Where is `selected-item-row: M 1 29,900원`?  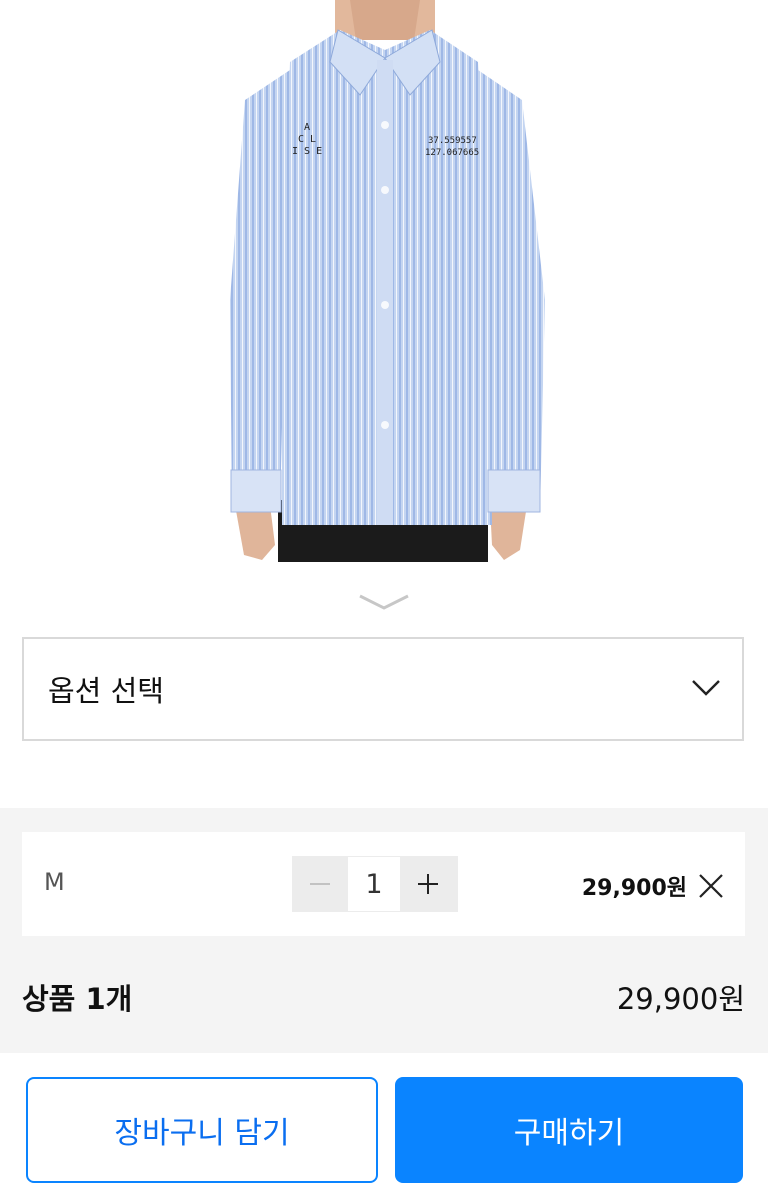 selected-item-row: M 1 29,900원 is located at coordinates (383, 884).